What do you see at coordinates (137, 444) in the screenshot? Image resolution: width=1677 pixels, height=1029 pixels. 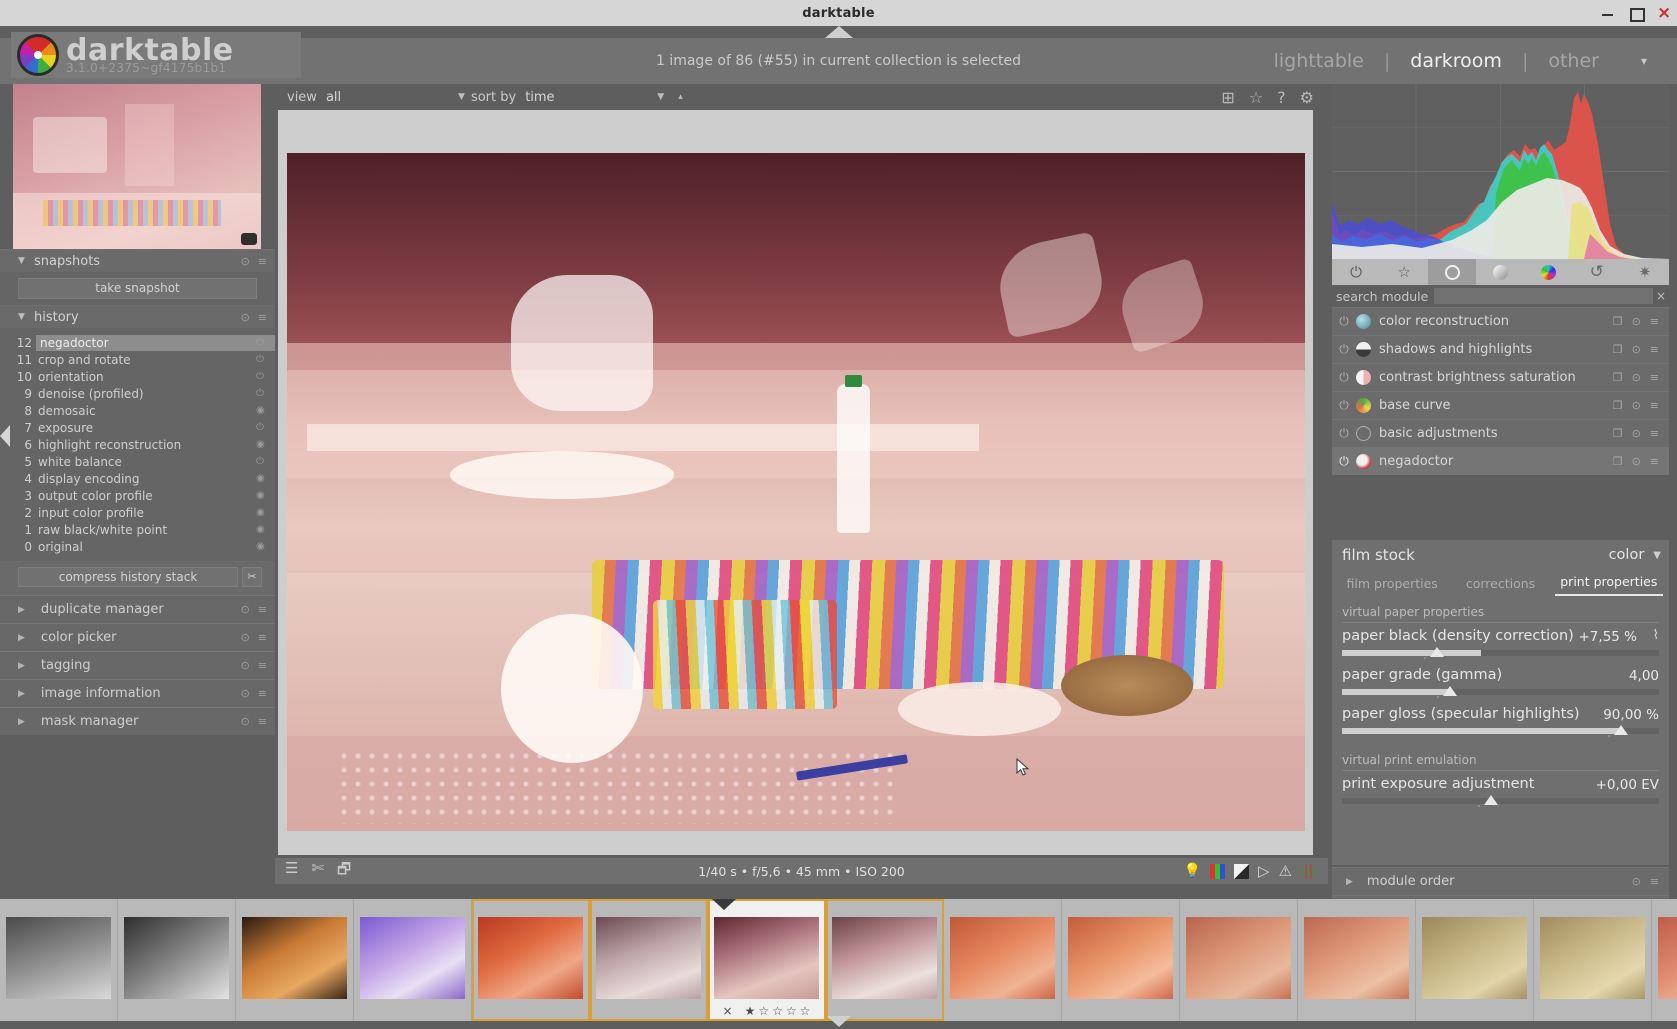 I see `history-item: 6 highlight reconstruction ◉` at bounding box center [137, 444].